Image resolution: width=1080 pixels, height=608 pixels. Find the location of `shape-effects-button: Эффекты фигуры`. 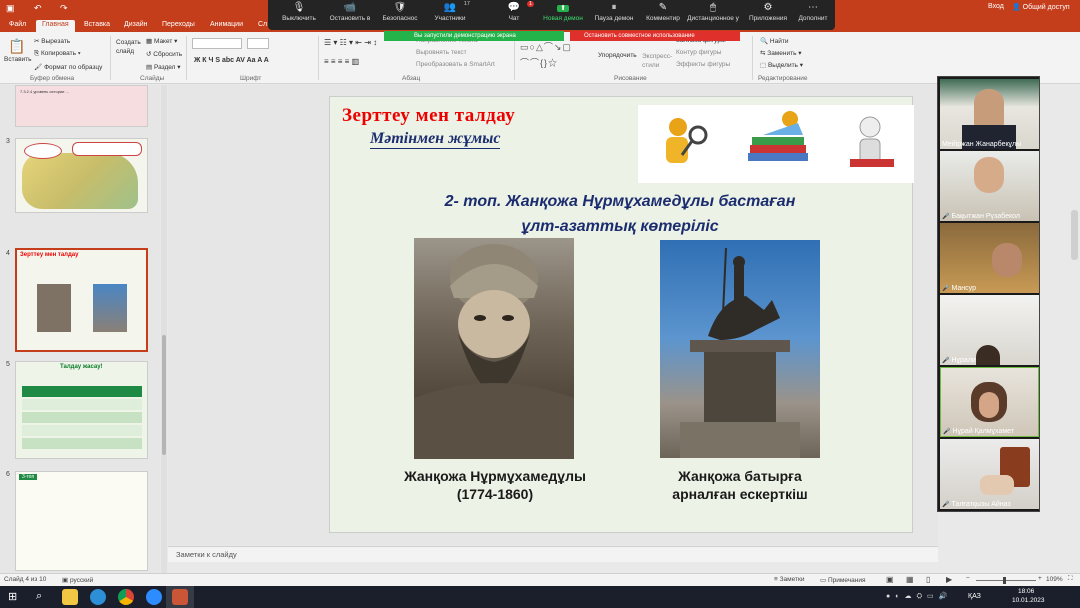

shape-effects-button: Эффекты фигуры is located at coordinates (703, 64).